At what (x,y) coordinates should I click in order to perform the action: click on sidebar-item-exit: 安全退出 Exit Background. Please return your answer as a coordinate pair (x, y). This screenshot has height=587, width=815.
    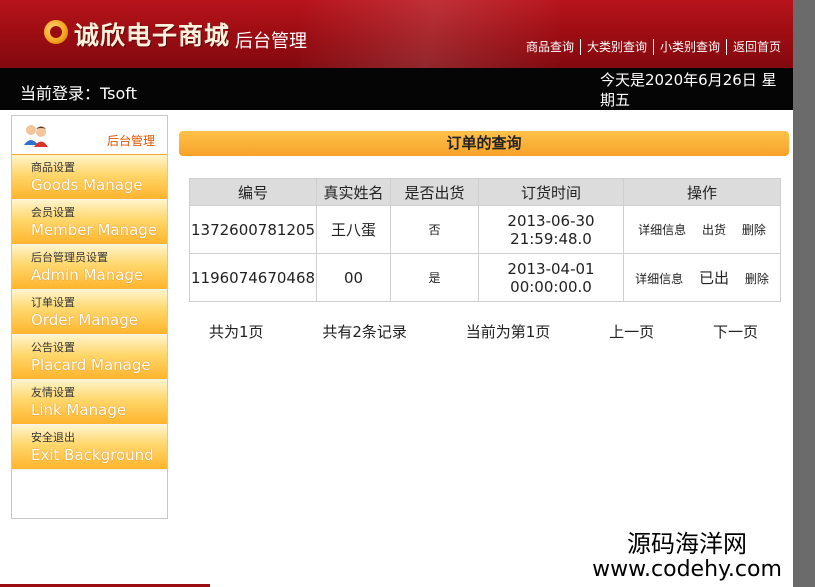
    Looking at the image, I should click on (89, 447).